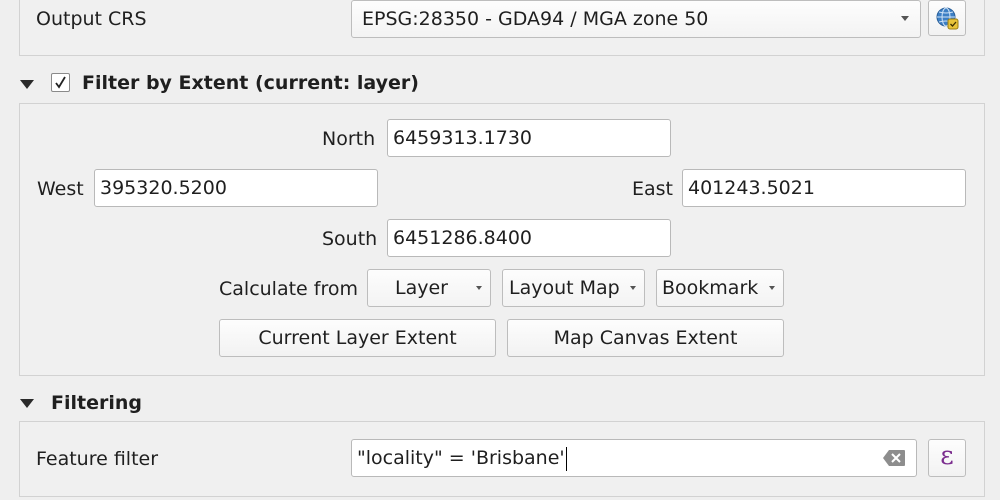  What do you see at coordinates (564, 288) in the screenshot?
I see `layout-map-button-label: Layout Map` at bounding box center [564, 288].